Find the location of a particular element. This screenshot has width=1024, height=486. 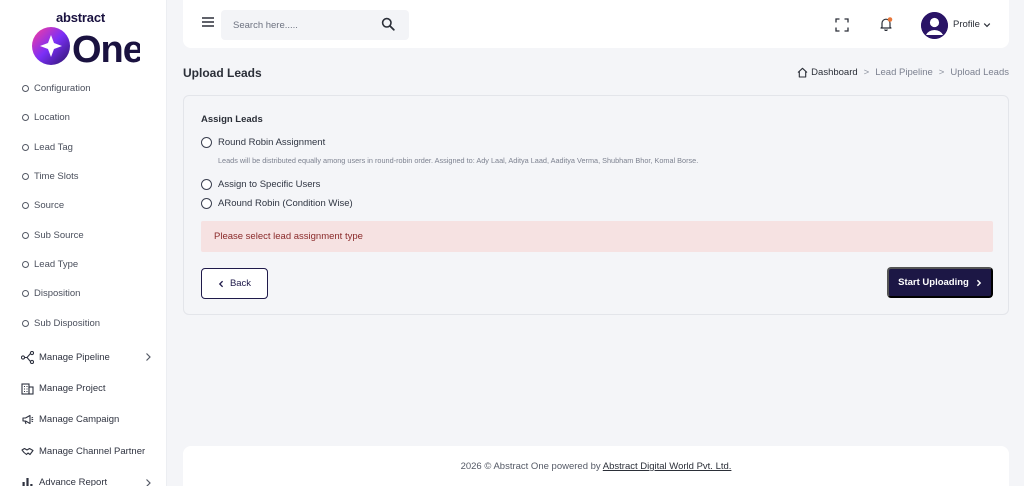

notification-bell-icon is located at coordinates (886, 24).